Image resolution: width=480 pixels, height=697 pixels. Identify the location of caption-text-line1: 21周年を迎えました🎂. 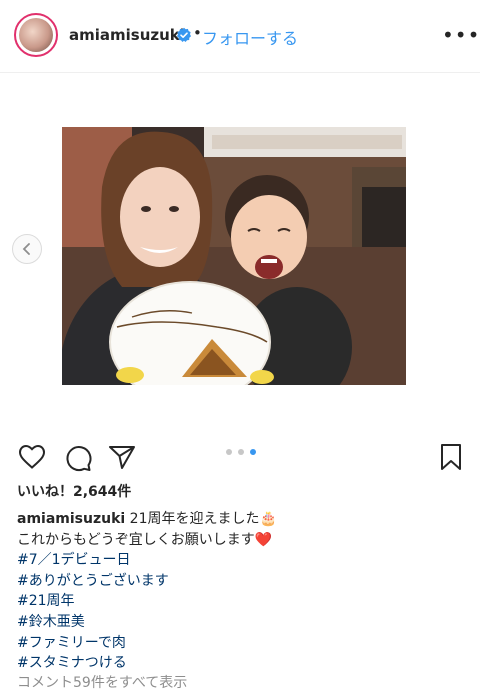
(203, 519).